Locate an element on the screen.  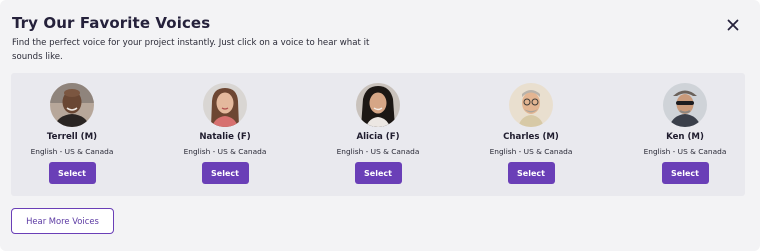
voice-card-alicia: Alicia (F) English - US & Canada Select is located at coordinates (378, 133).